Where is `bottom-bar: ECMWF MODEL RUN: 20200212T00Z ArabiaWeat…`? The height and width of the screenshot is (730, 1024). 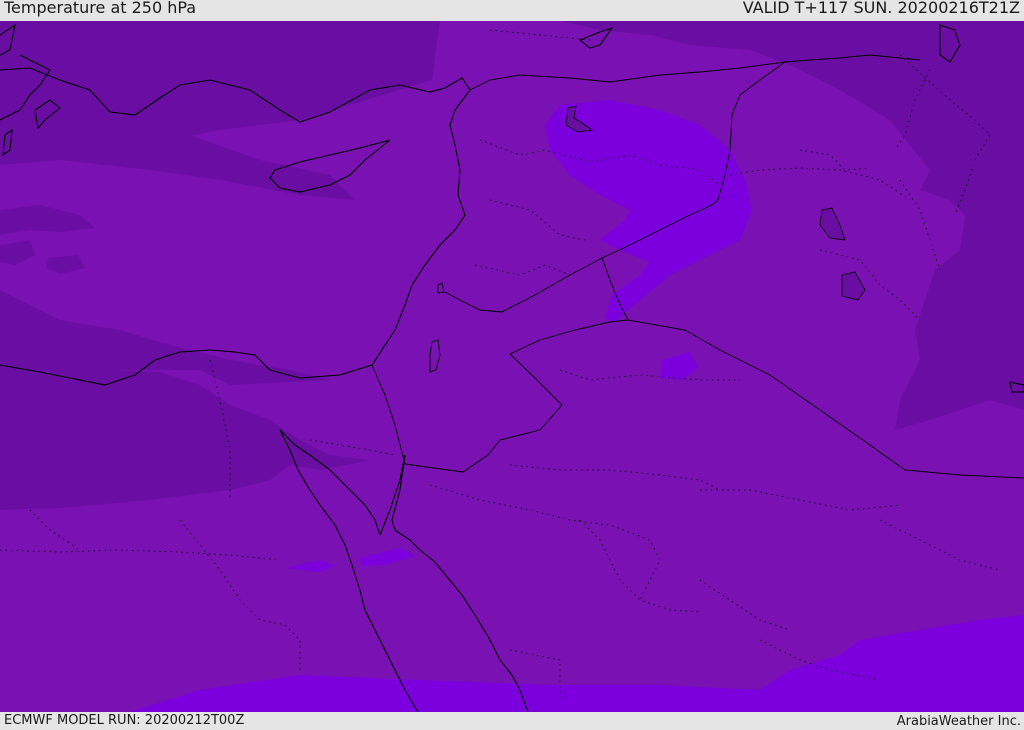 bottom-bar: ECMWF MODEL RUN: 20200212T00Z ArabiaWeat… is located at coordinates (512, 720).